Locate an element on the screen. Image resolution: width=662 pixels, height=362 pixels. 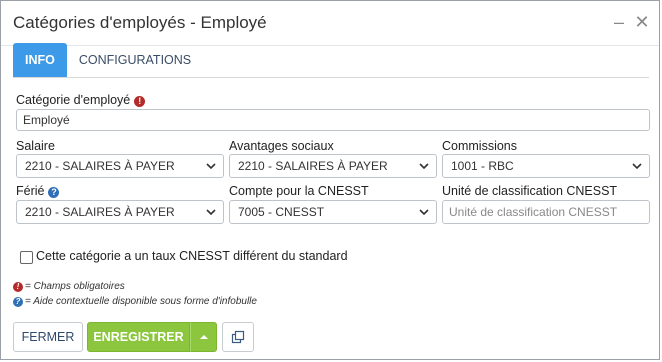
categorie-label: Catégorie d'employé! is located at coordinates (81, 100).